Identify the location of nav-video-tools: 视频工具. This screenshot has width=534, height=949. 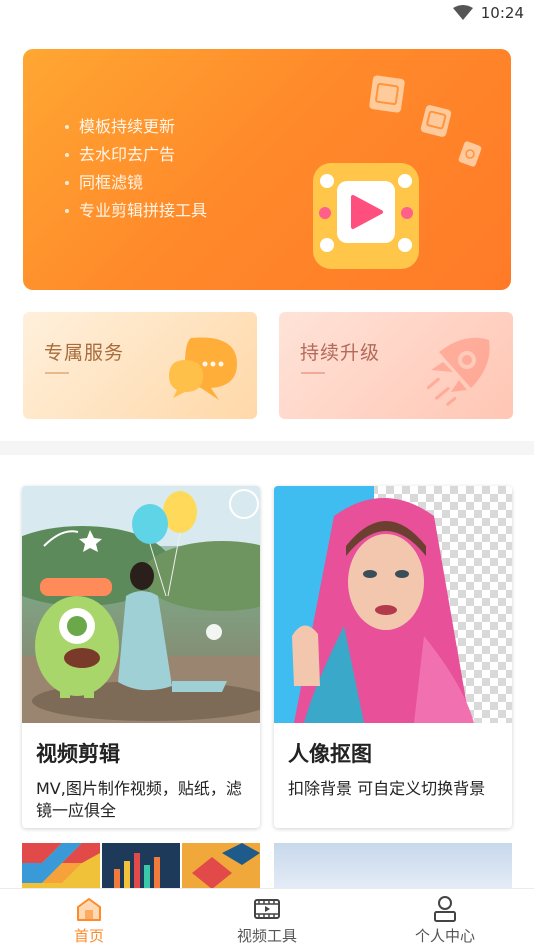
(267, 919).